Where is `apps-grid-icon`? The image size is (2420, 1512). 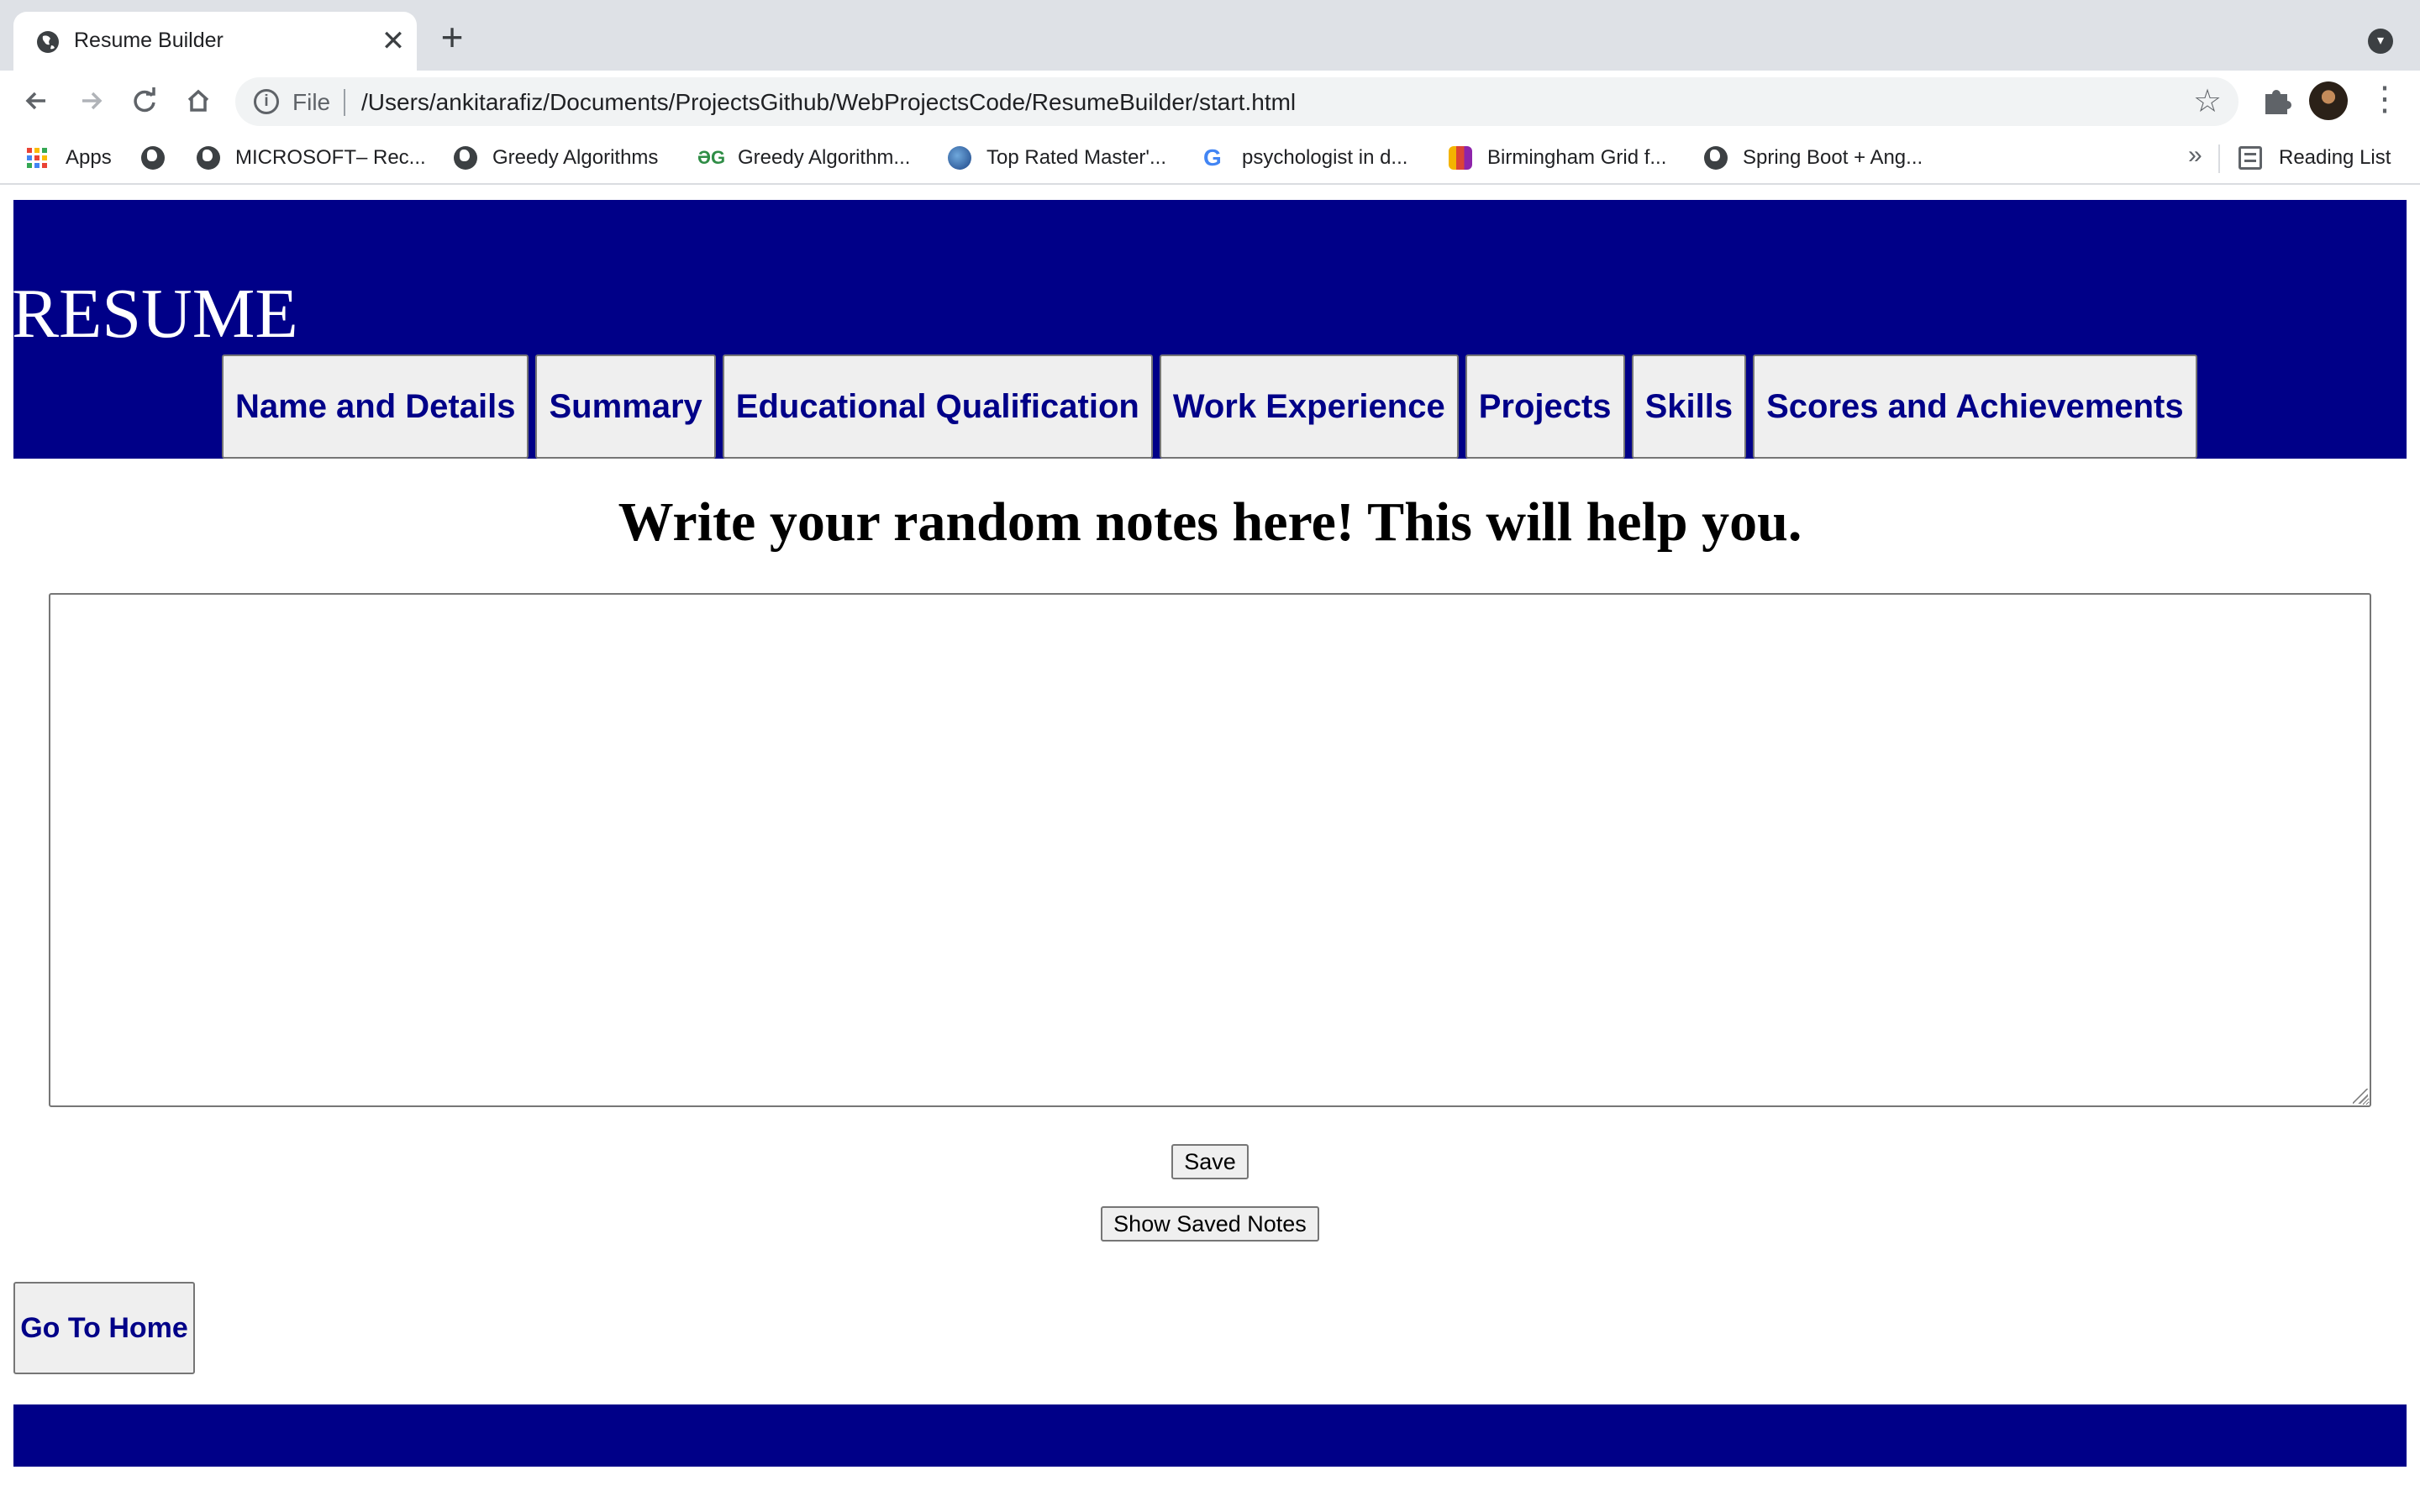
apps-grid-icon is located at coordinates (37, 158).